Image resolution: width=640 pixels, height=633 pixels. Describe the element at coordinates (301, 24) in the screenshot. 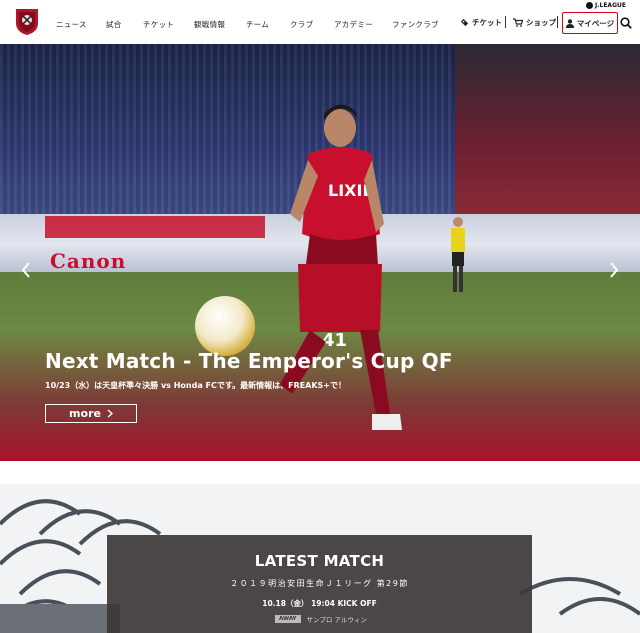

I see `nav-club: クラブ` at that location.